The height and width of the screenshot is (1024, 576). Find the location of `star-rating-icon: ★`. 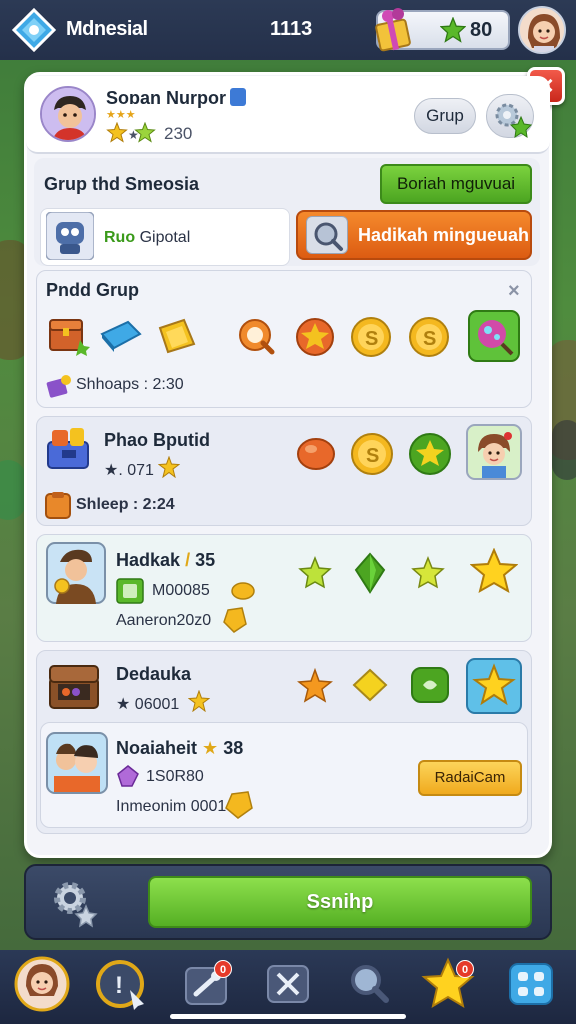

star-rating-icon: ★ is located at coordinates (131, 132).